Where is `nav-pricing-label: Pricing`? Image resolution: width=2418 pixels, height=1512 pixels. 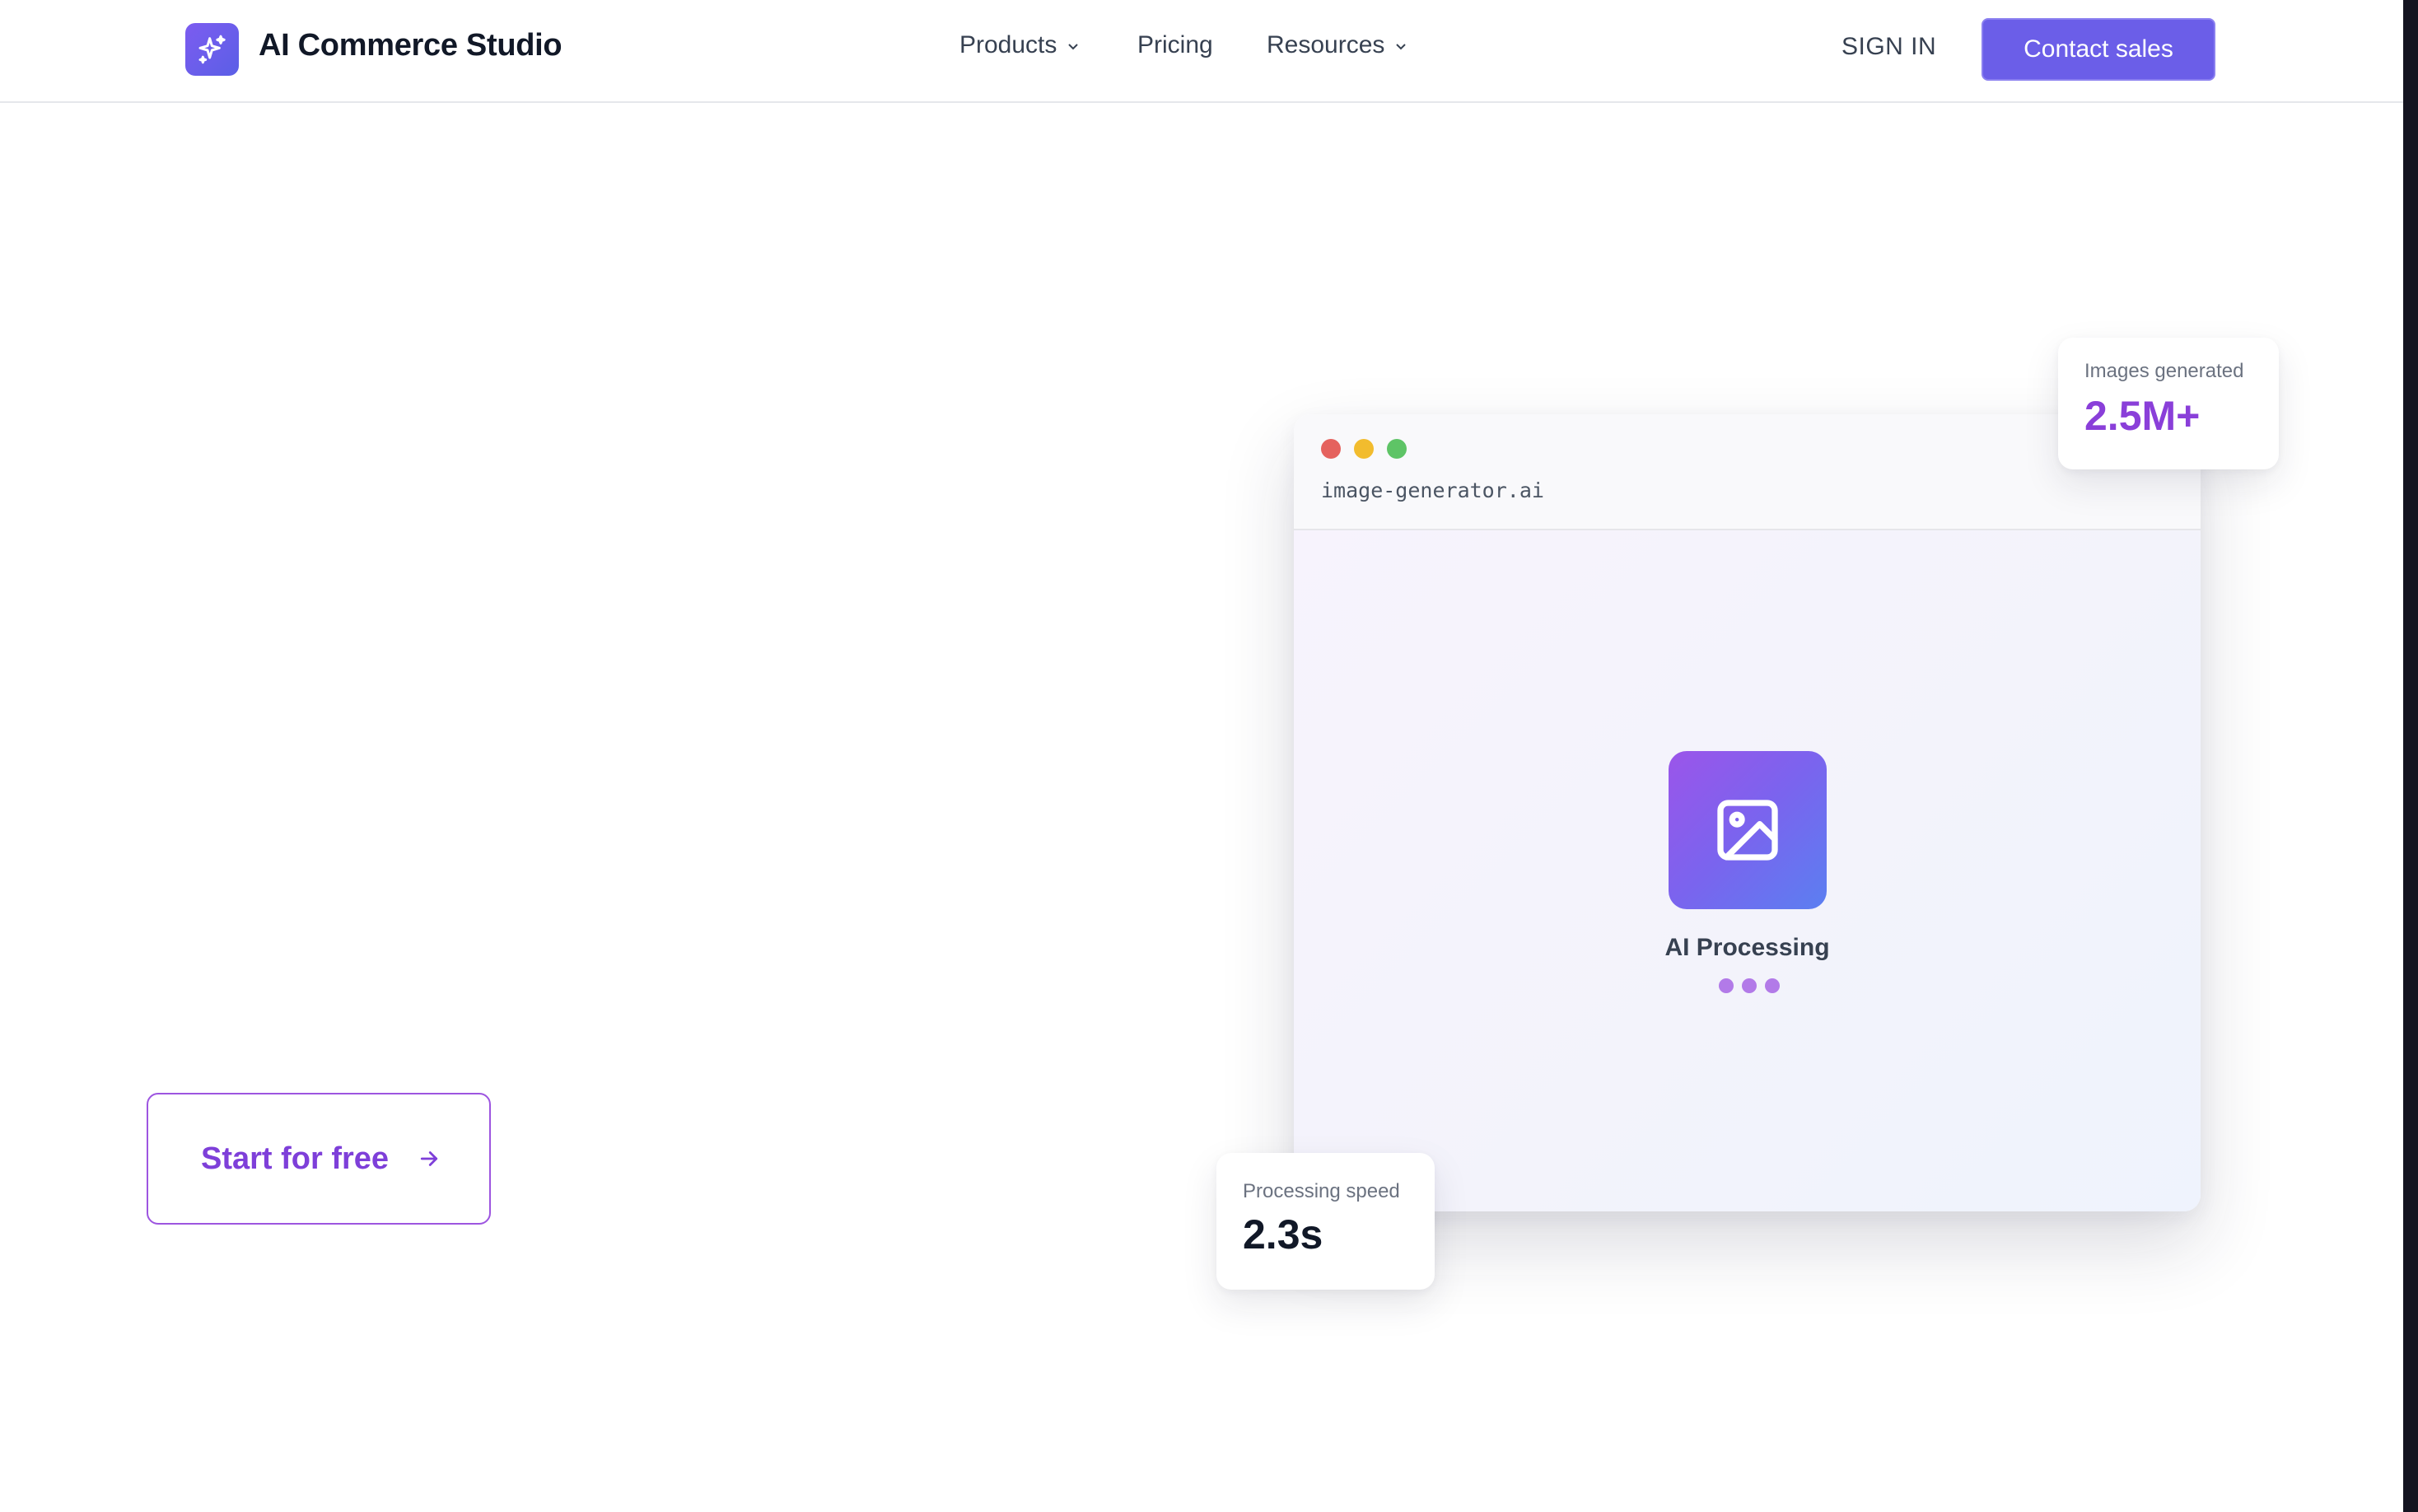 nav-pricing-label: Pricing is located at coordinates (1175, 44).